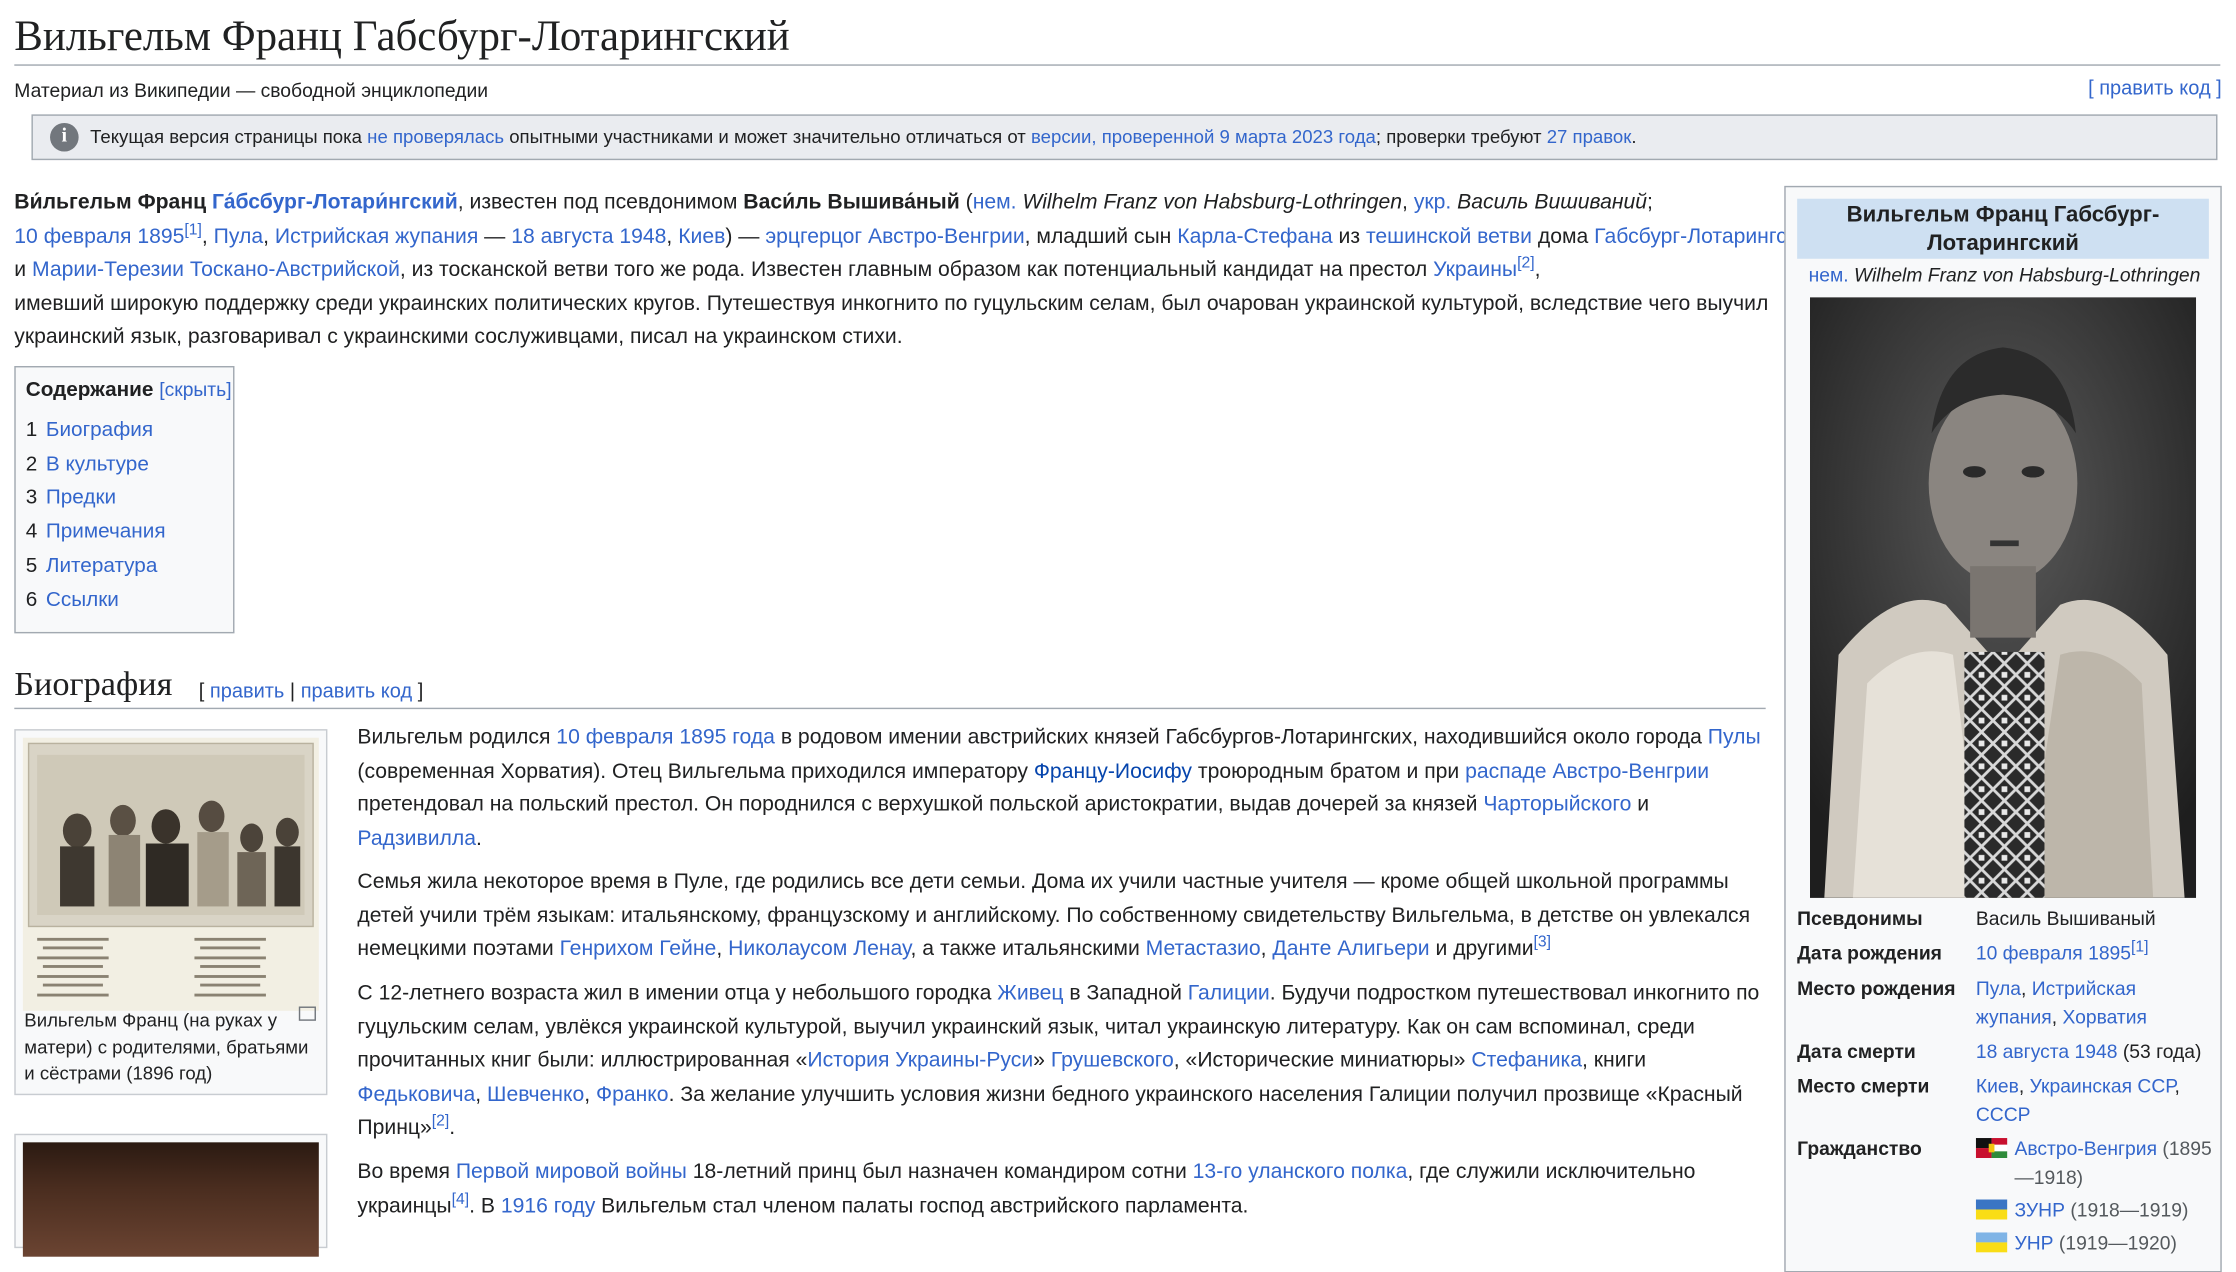  I want to click on infobox-label-deathplace: Место смерти, so click(1863, 1086).